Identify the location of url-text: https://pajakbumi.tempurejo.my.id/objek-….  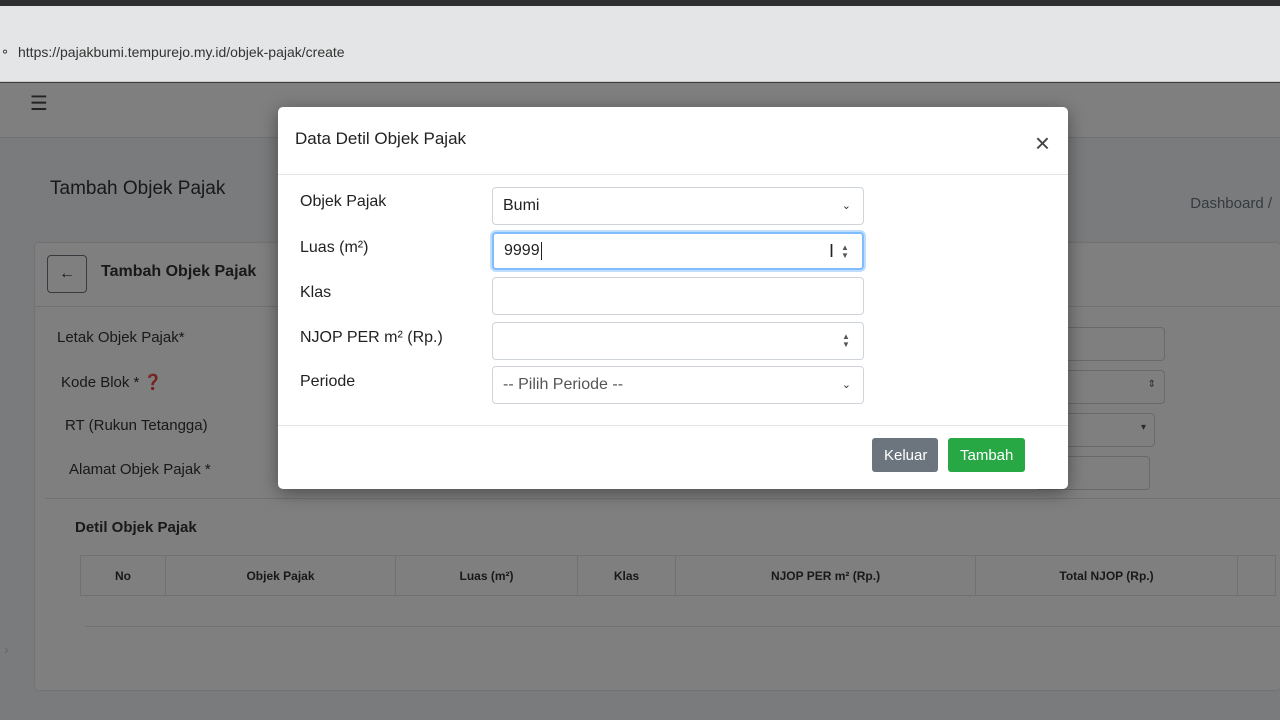
(181, 52).